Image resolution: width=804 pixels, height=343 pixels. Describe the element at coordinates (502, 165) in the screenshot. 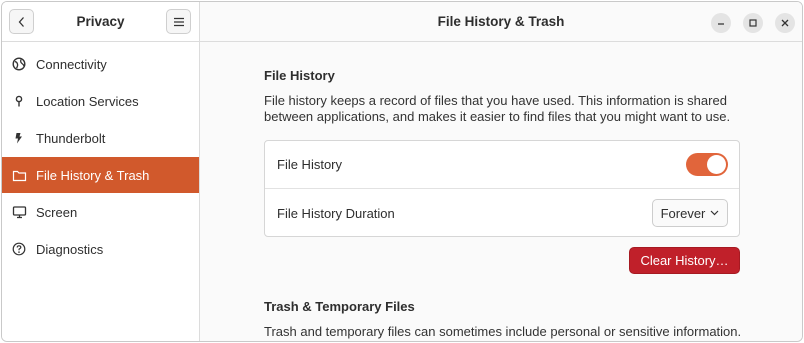

I see `file-history-row: File History` at that location.